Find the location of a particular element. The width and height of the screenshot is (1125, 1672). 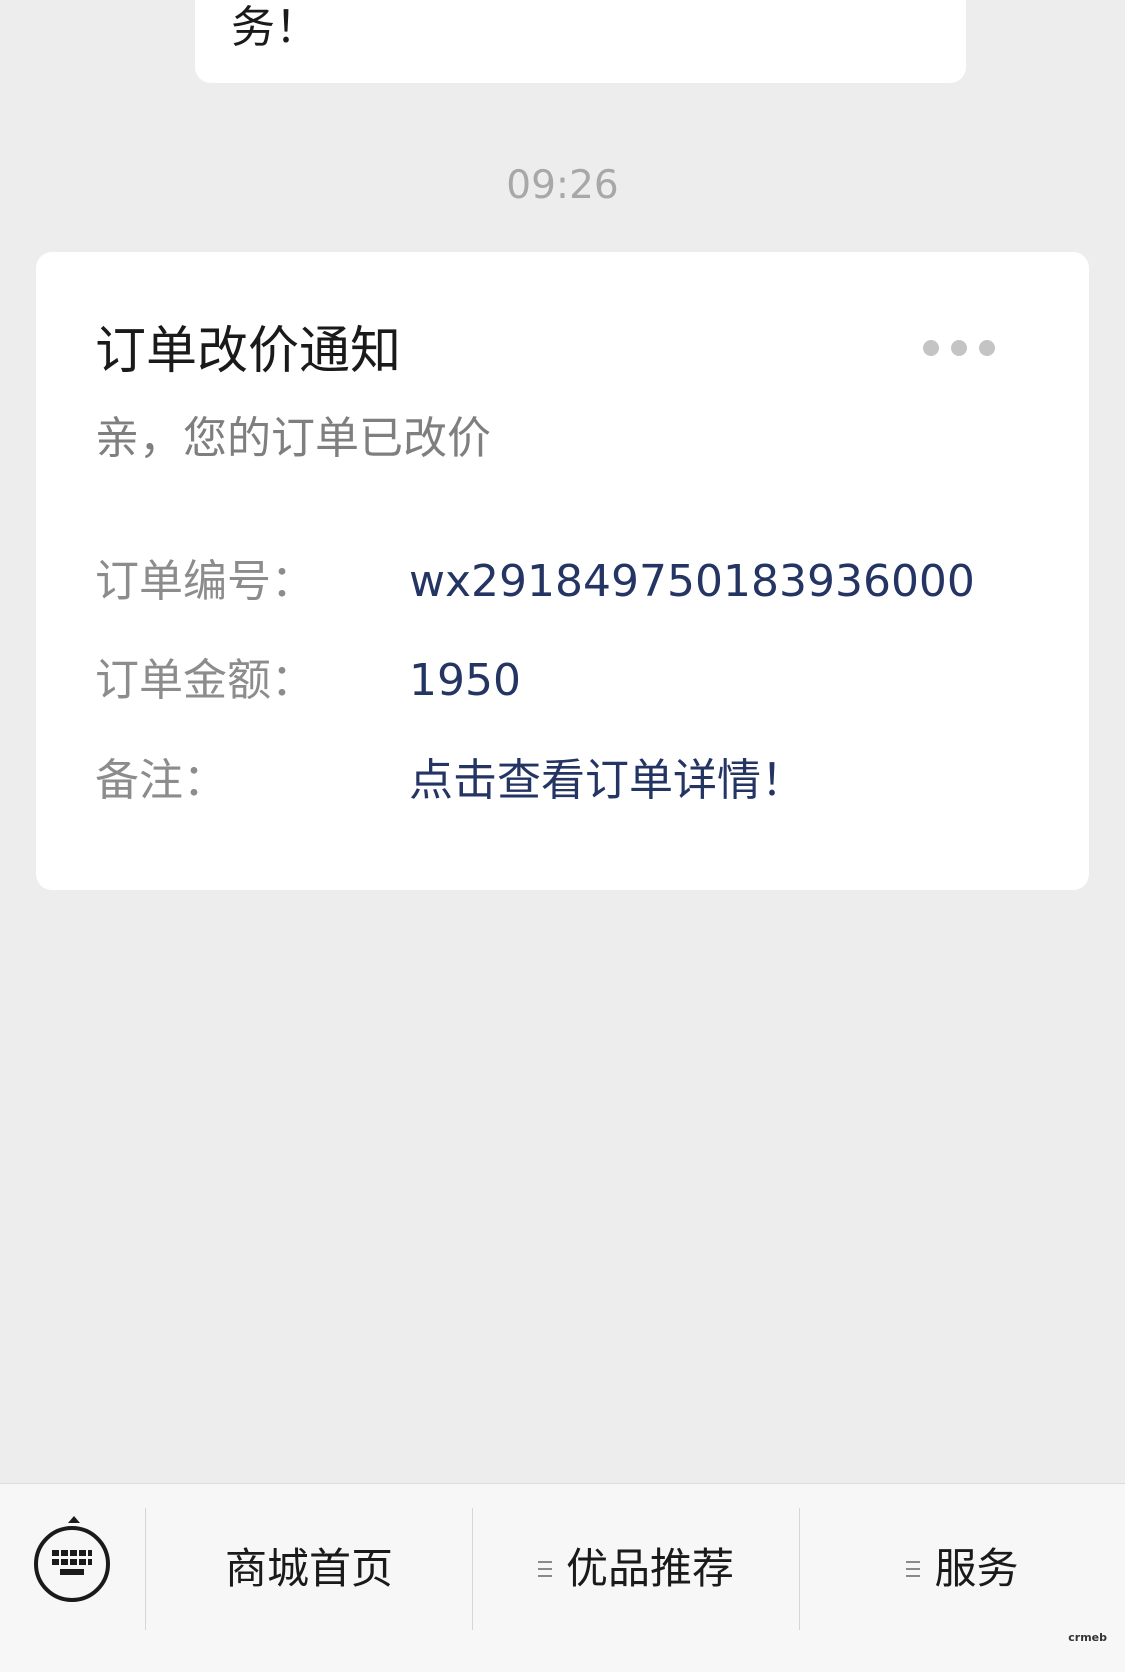

bottom-menu-bar: 商城首页 优品推荐 服务 crmeb is located at coordinates (562, 1577).